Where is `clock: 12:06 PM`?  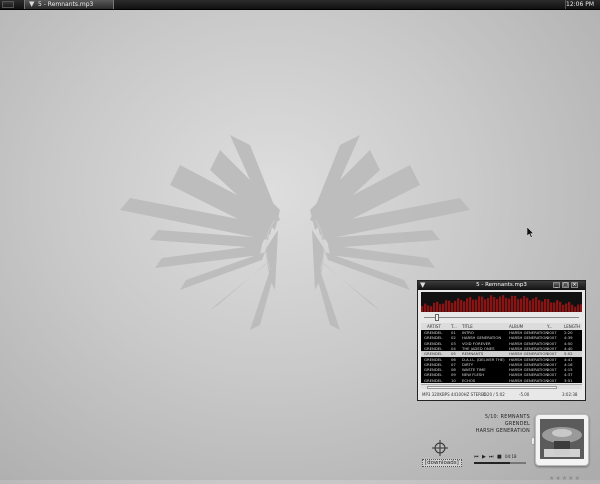
clock: 12:06 PM is located at coordinates (580, 4).